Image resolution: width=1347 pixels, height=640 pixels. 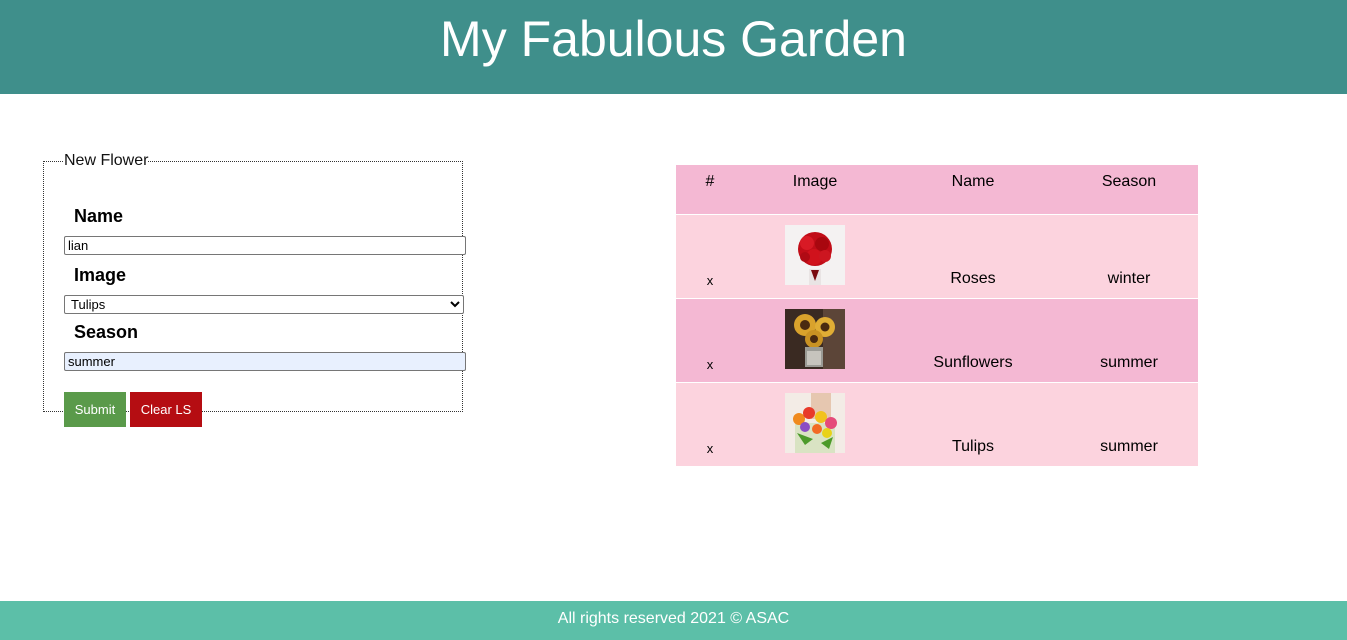 I want to click on column-header-season: Season, so click(x=1129, y=189).